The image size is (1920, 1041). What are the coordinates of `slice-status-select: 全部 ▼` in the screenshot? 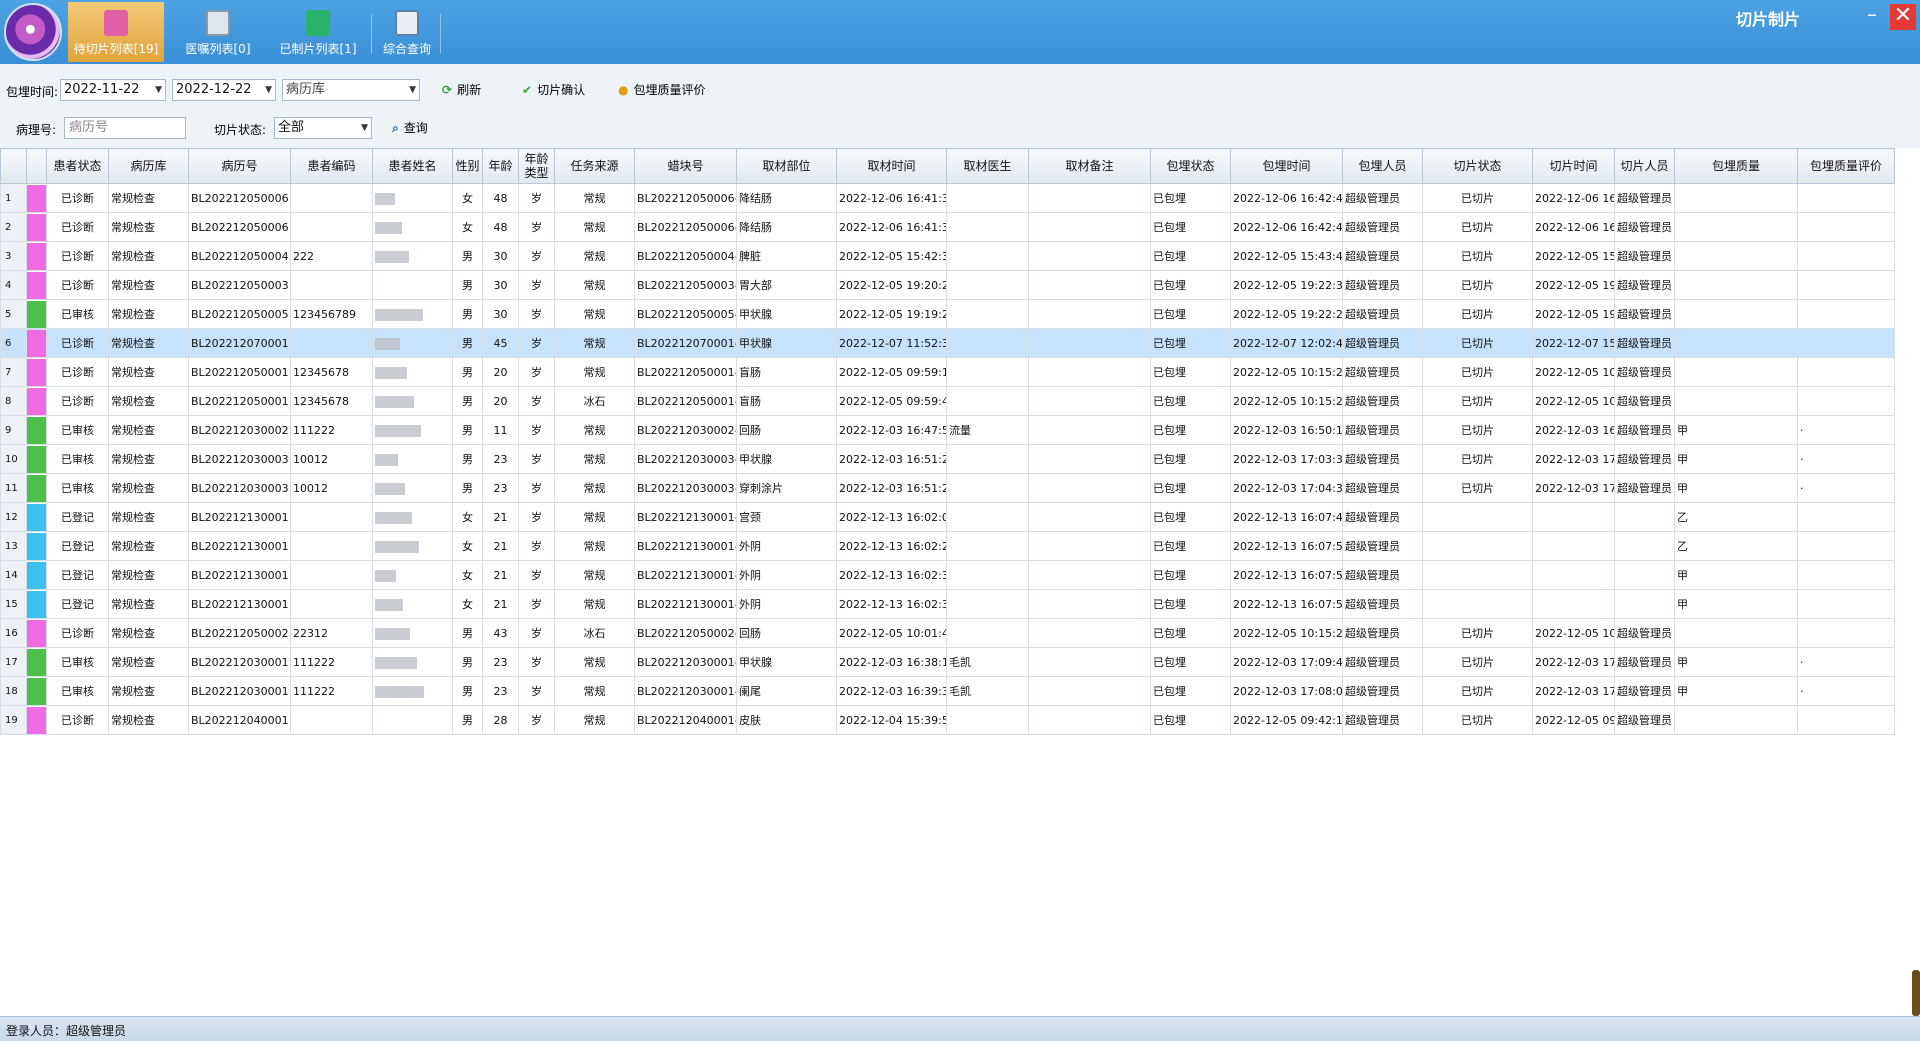 It's located at (323, 128).